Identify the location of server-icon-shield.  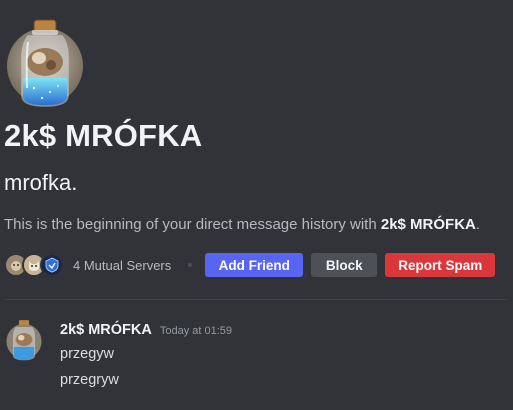
(52, 265).